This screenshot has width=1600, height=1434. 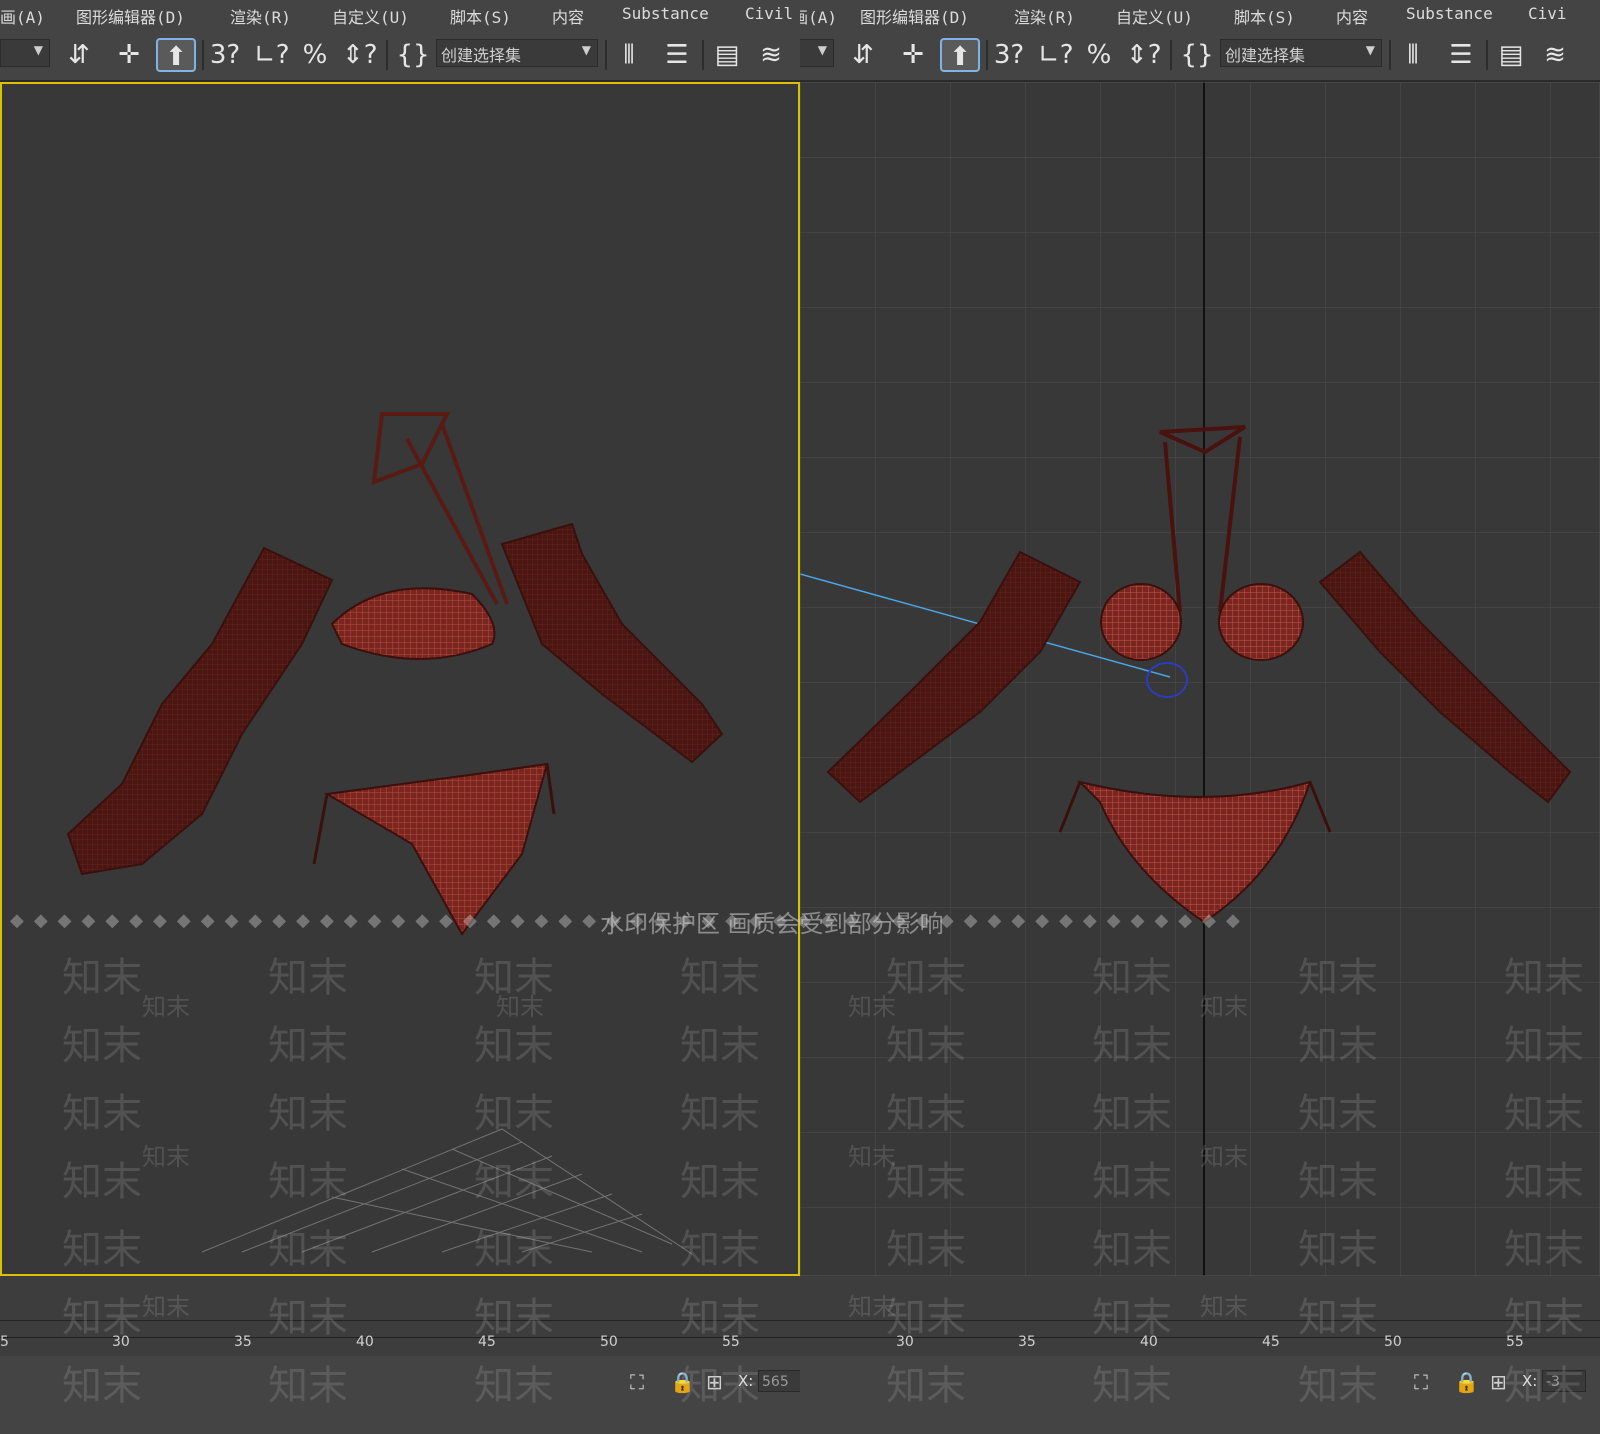 I want to click on halter-straps, so click(x=440, y=508).